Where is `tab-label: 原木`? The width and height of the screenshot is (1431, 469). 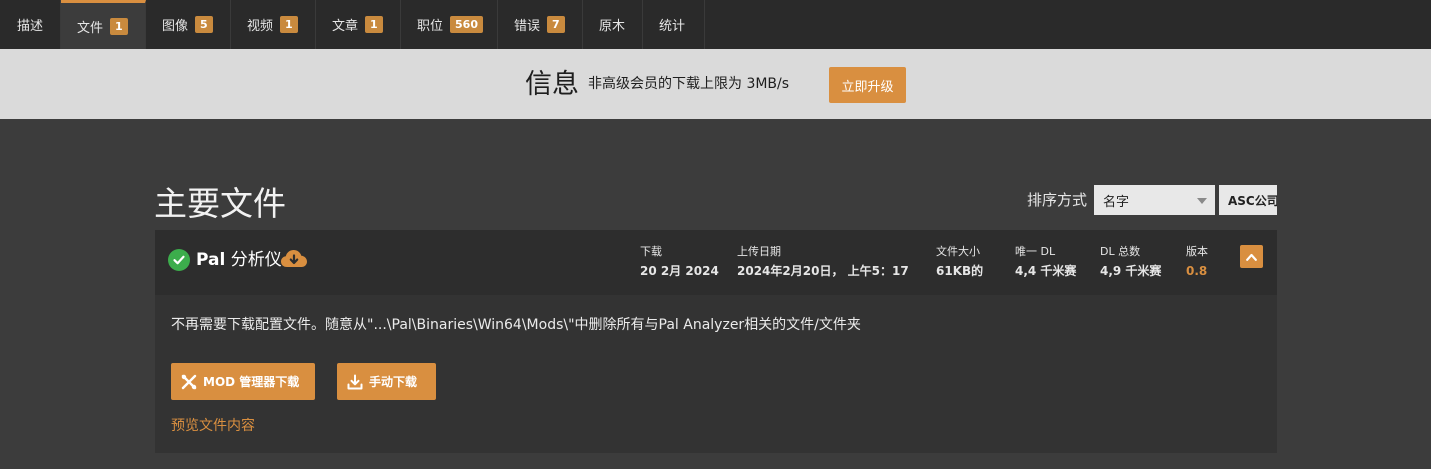
tab-label: 原木 is located at coordinates (612, 26).